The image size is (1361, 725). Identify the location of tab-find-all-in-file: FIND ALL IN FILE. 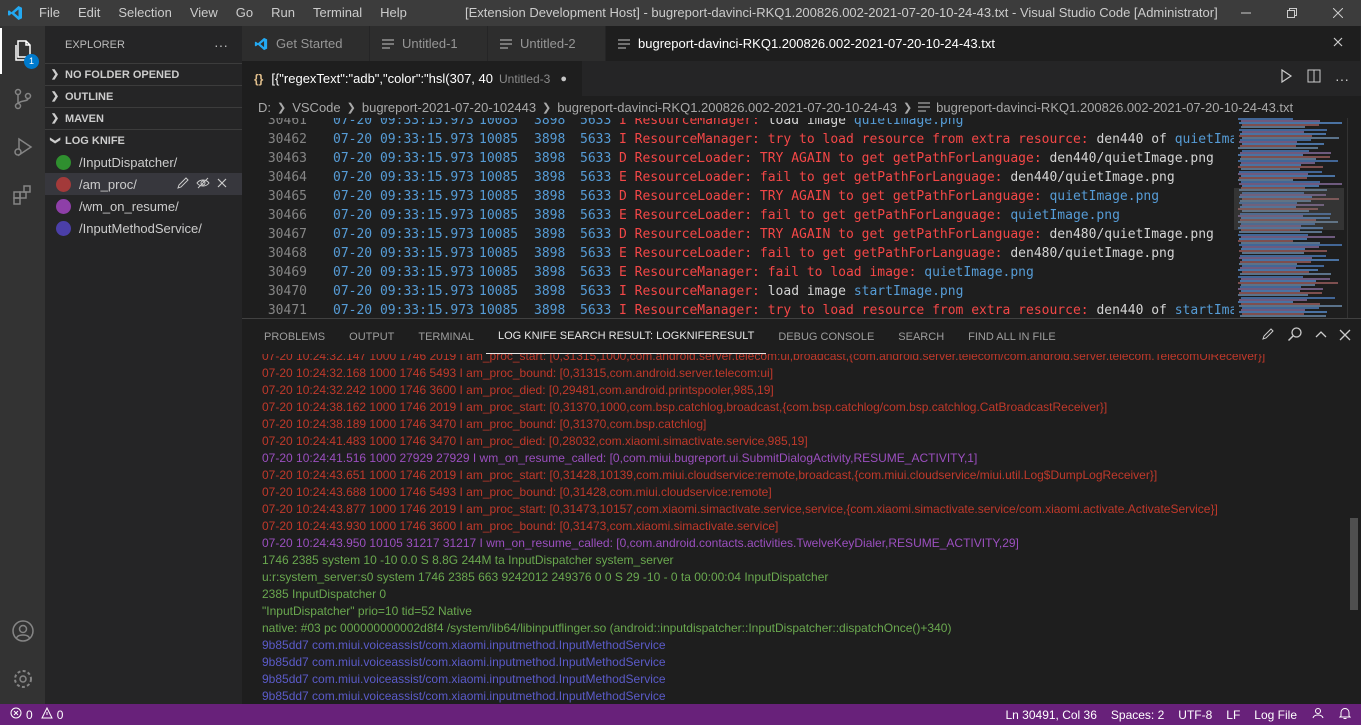
(1012, 336).